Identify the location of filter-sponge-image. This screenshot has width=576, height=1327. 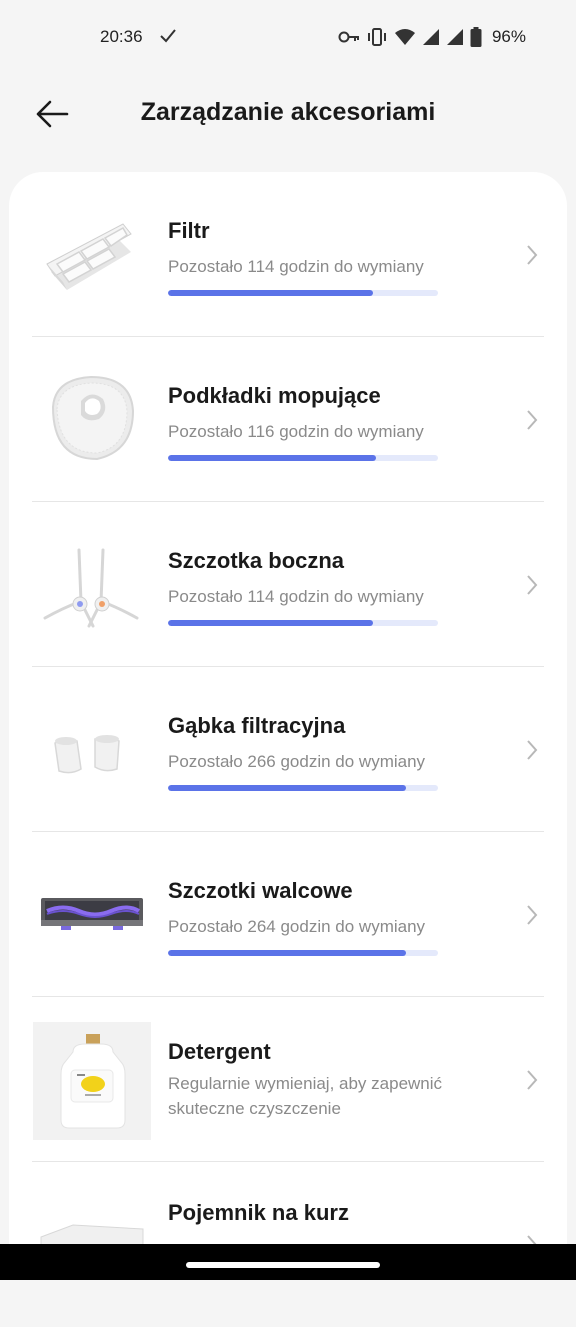
(87, 754).